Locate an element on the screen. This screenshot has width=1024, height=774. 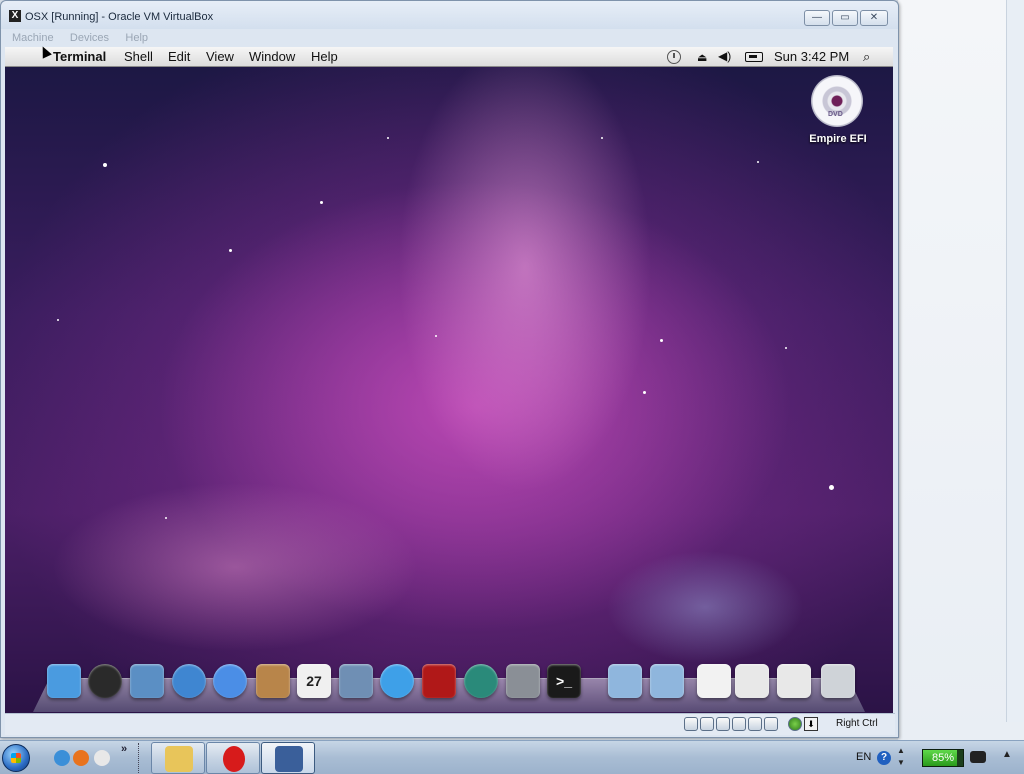
battery-meter: 85% is located at coordinates (943, 758).